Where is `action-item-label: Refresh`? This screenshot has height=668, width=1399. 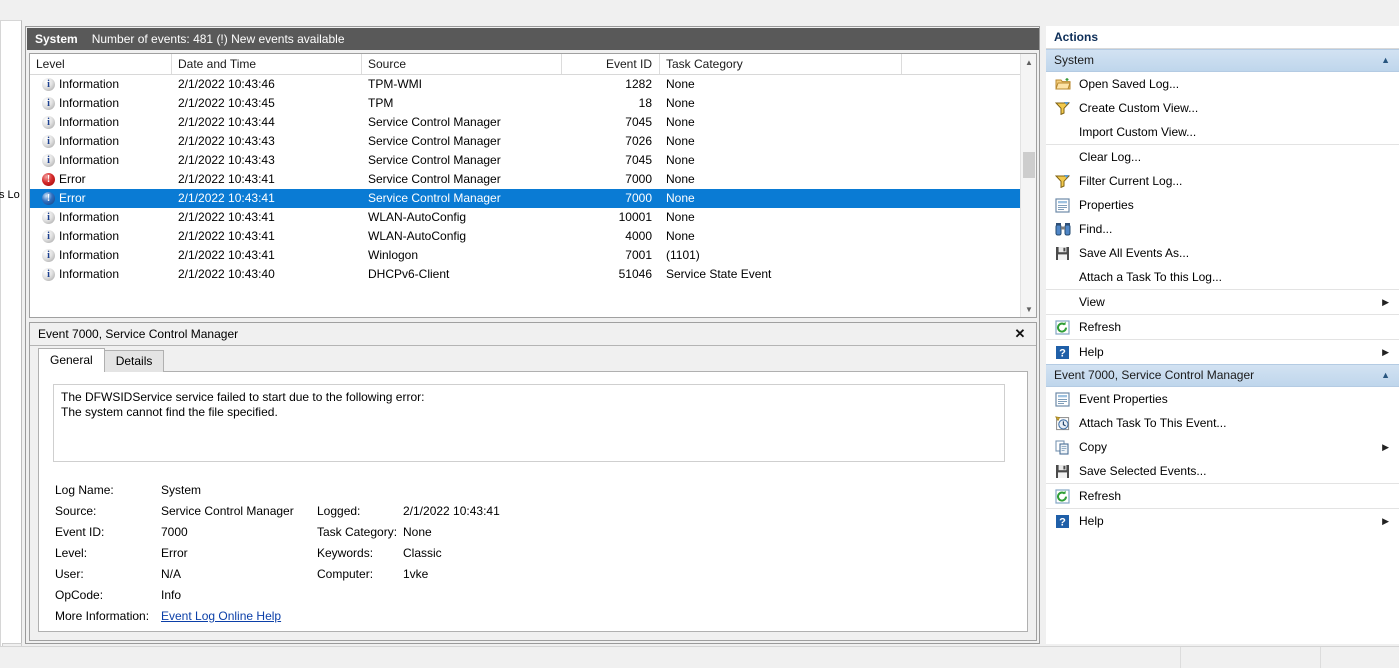
action-item-label: Refresh is located at coordinates (1100, 496).